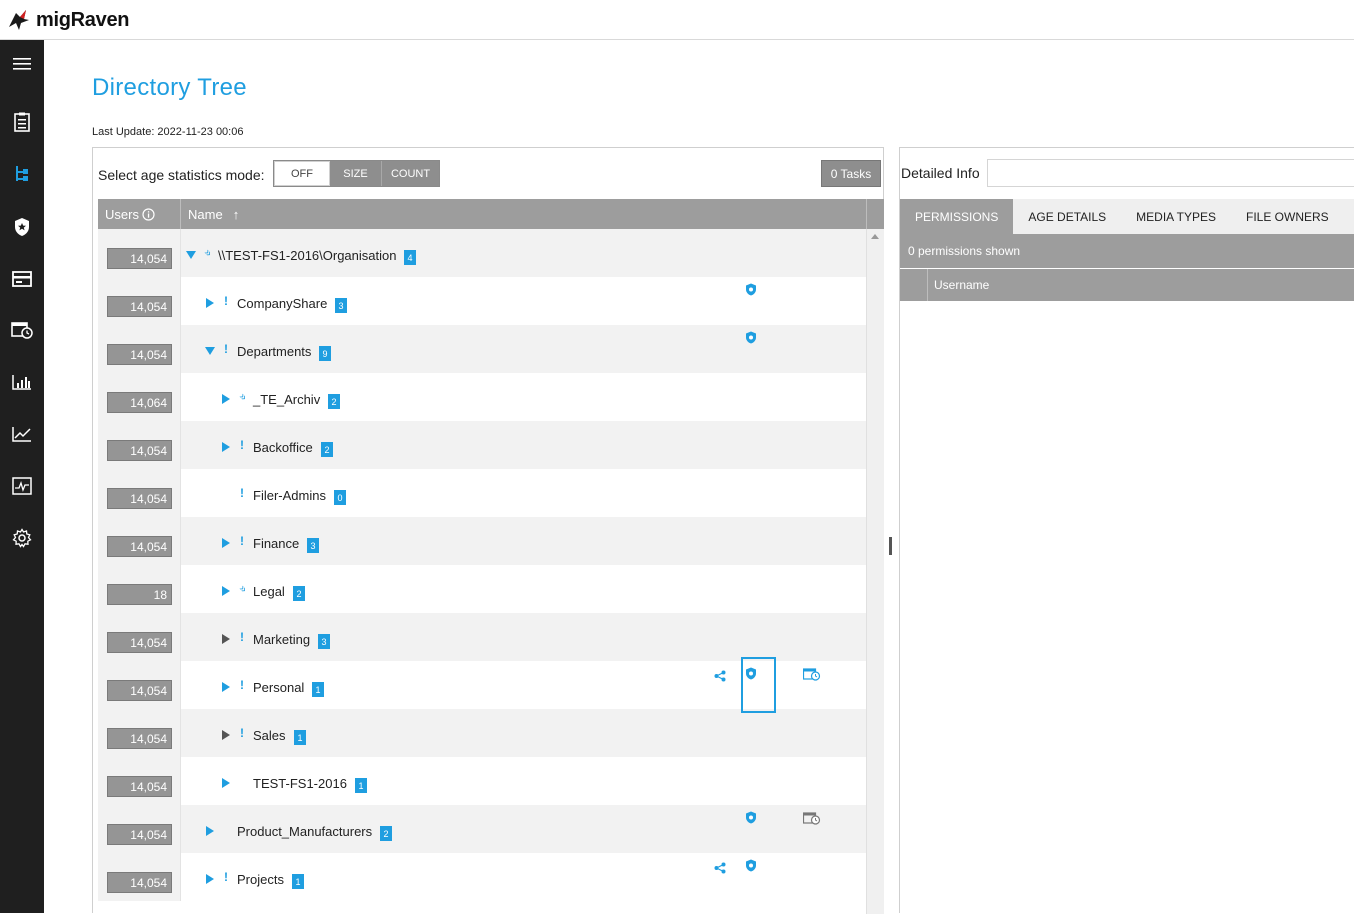 This screenshot has height=914, width=1354. I want to click on mode-off-button: OFF, so click(302, 173).